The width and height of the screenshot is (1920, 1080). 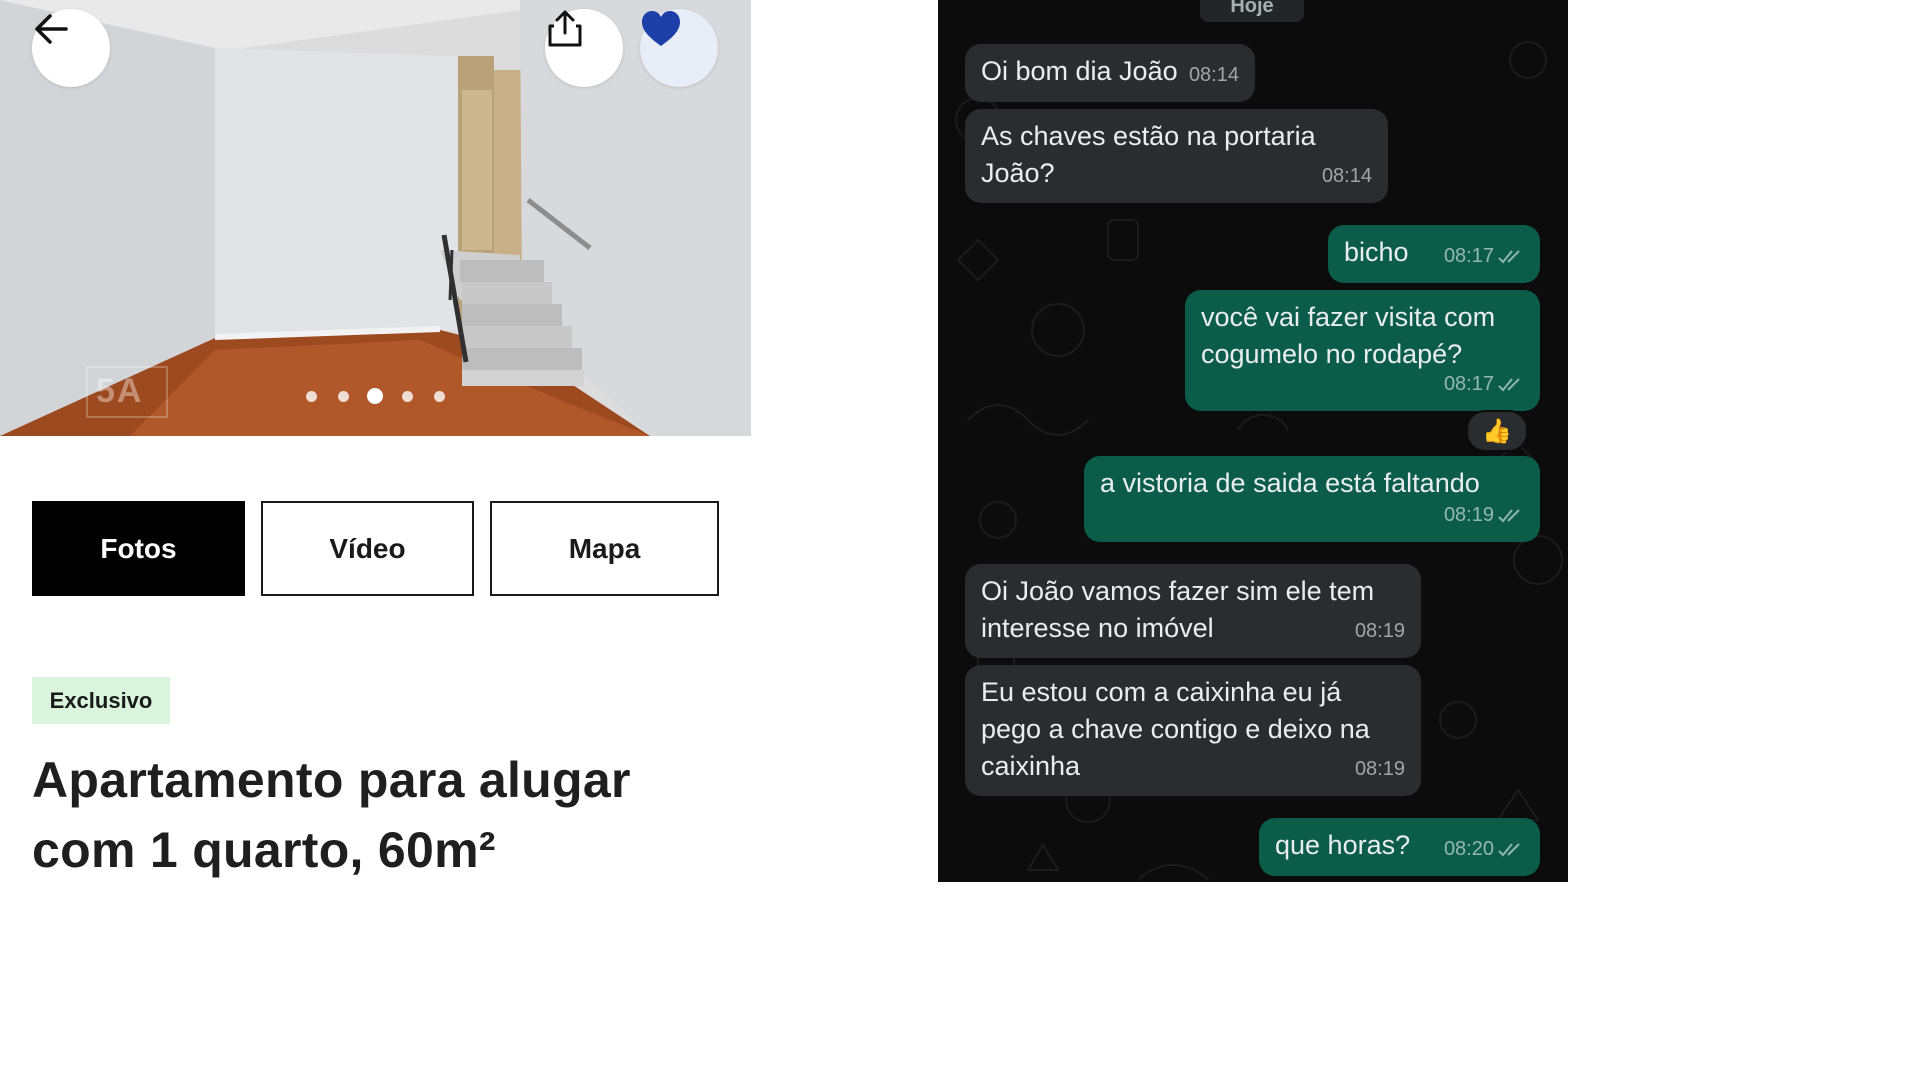 What do you see at coordinates (71, 48) in the screenshot?
I see `back-button` at bounding box center [71, 48].